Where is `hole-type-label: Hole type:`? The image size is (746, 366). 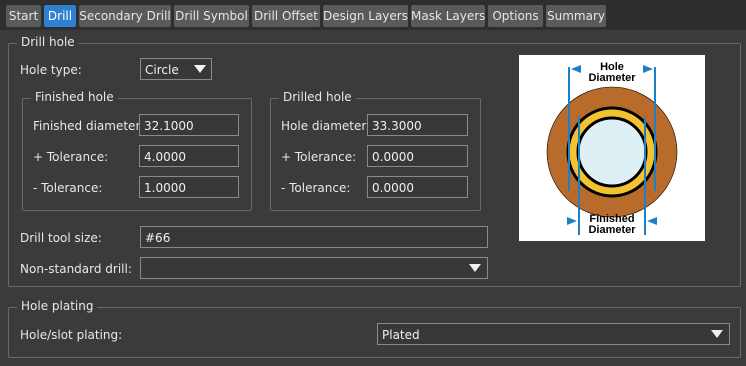 hole-type-label: Hole type: is located at coordinates (51, 70).